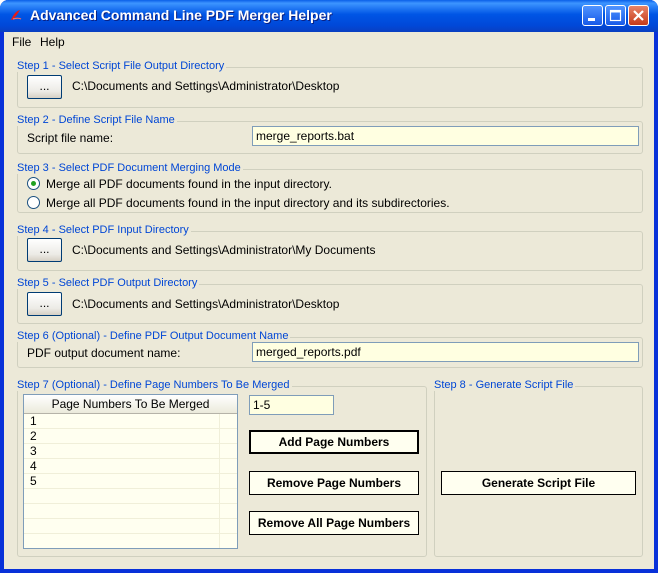 The width and height of the screenshot is (658, 573). I want to click on page-numbers-list: Page Numbers To Be Merged 1 2 3 4 5, so click(130, 471).